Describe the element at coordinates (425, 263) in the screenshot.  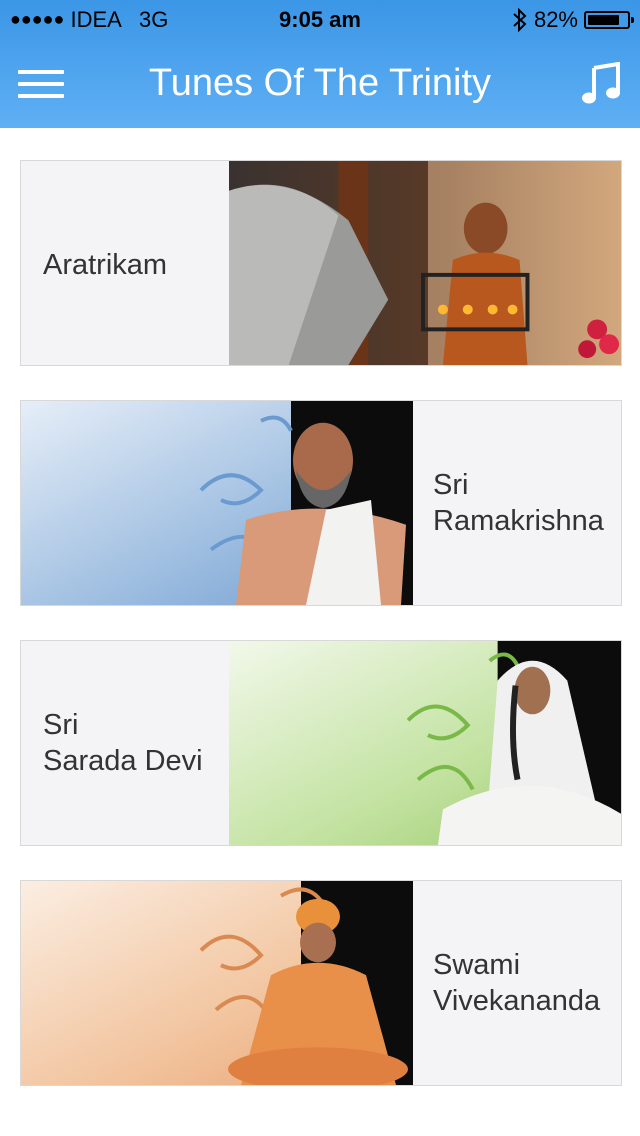
I see `aratrikam-photo` at that location.